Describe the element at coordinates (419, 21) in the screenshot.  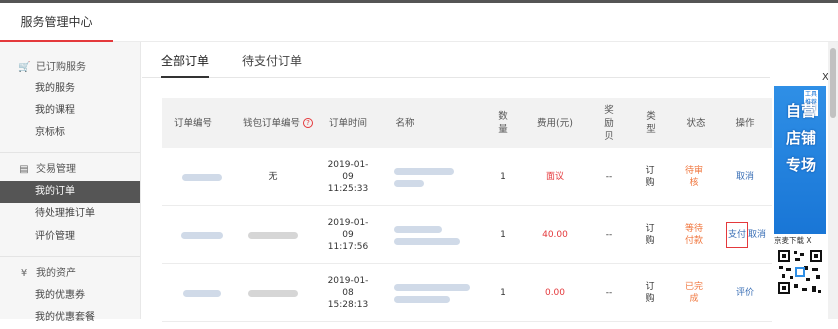
I see `top-bar: 服务管理中心` at that location.